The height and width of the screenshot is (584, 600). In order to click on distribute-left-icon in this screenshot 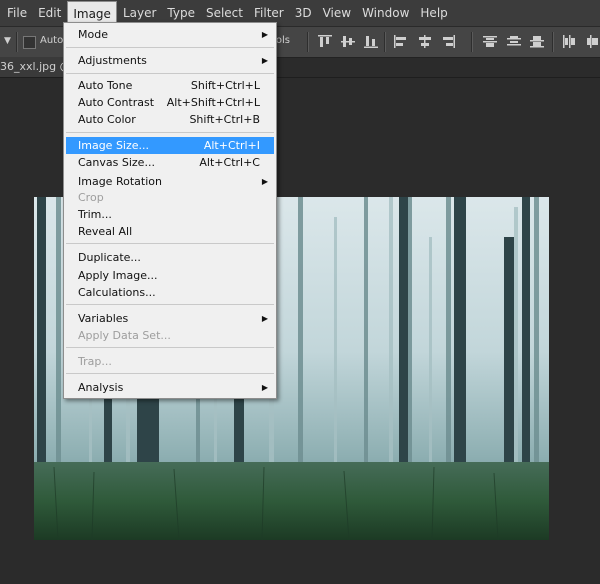, I will do `click(569, 41)`.